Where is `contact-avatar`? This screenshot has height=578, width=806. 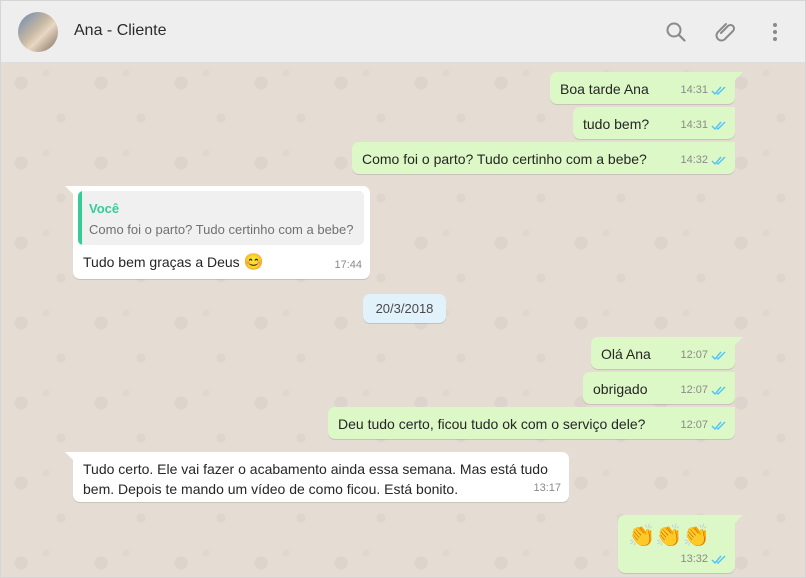 contact-avatar is located at coordinates (38, 32).